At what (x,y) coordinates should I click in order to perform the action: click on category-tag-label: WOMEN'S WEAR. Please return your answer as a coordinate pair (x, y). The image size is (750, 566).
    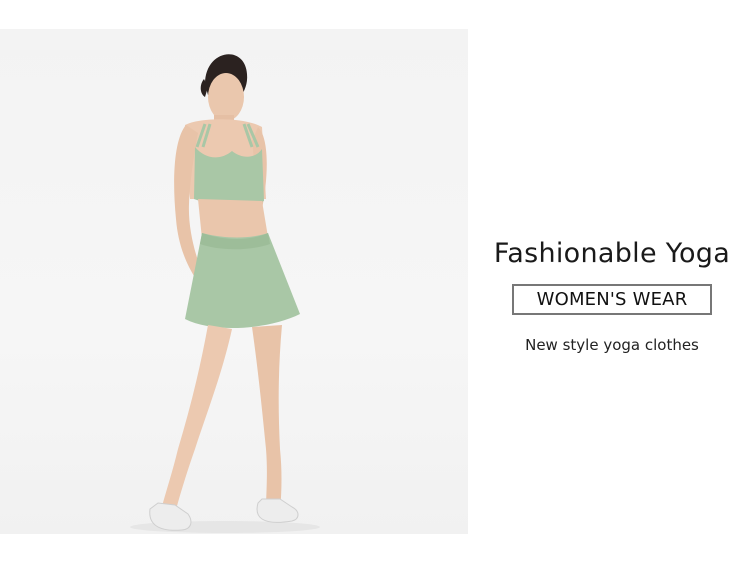
    Looking at the image, I should click on (612, 299).